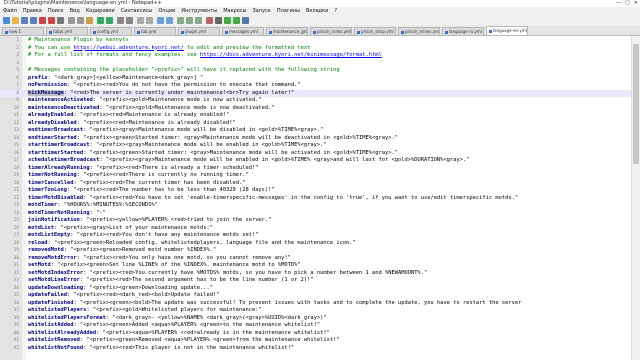 This screenshot has height=360, width=640. What do you see at coordinates (331, 31) in the screenshot?
I see `tab: prison_ranks.yml` at bounding box center [331, 31].